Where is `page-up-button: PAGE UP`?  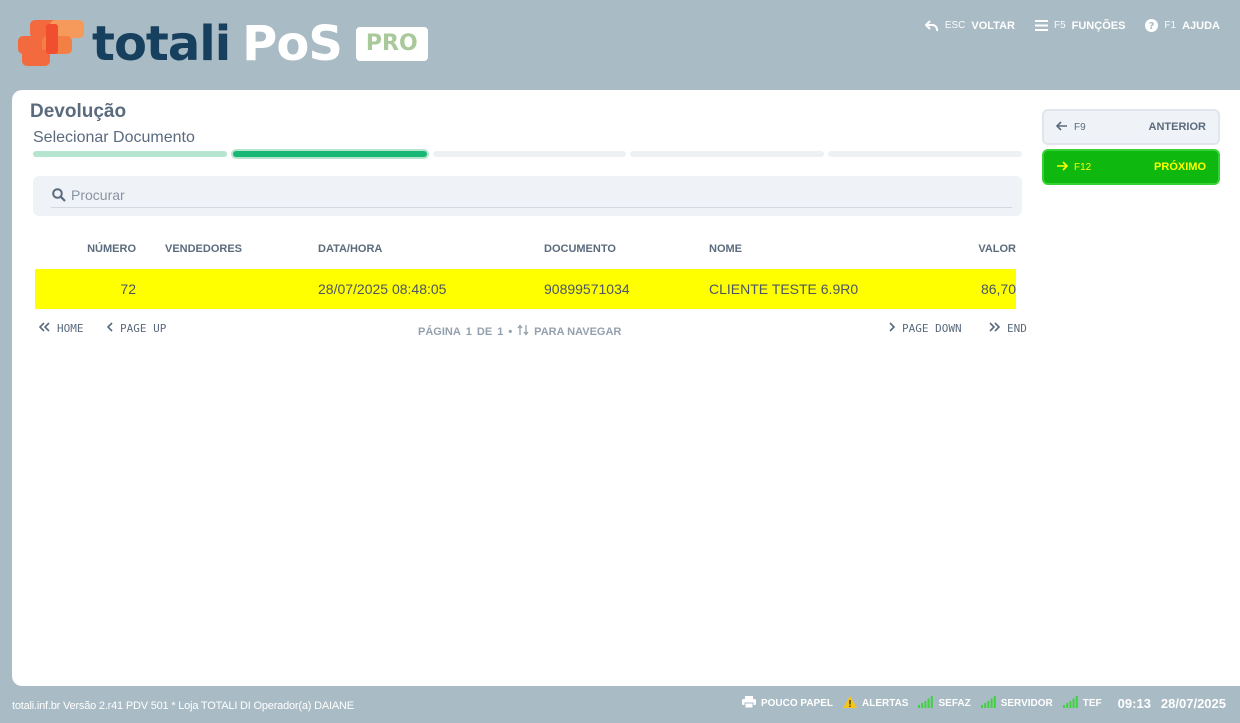
page-up-button: PAGE UP is located at coordinates (136, 328).